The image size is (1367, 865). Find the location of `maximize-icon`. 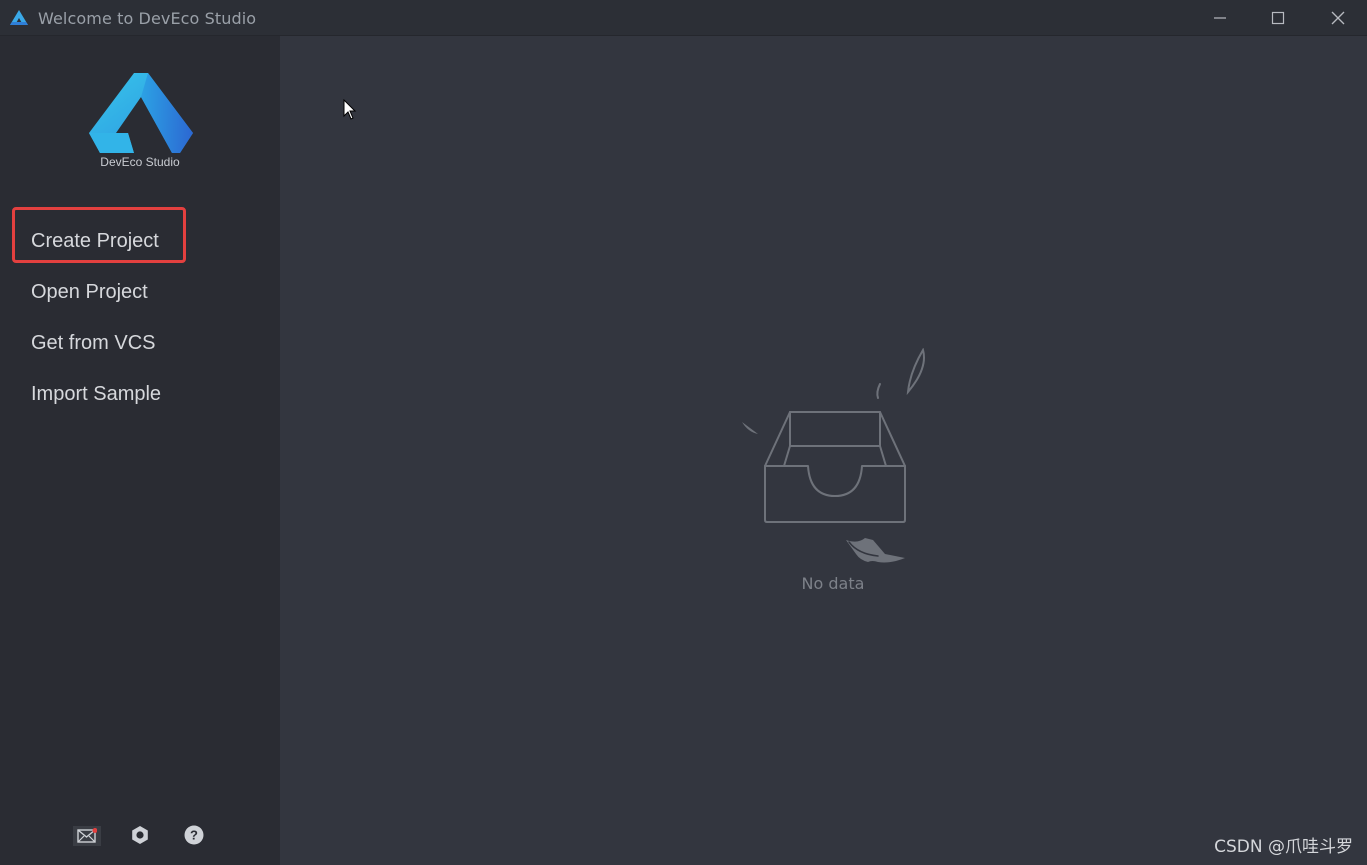

maximize-icon is located at coordinates (1278, 18).